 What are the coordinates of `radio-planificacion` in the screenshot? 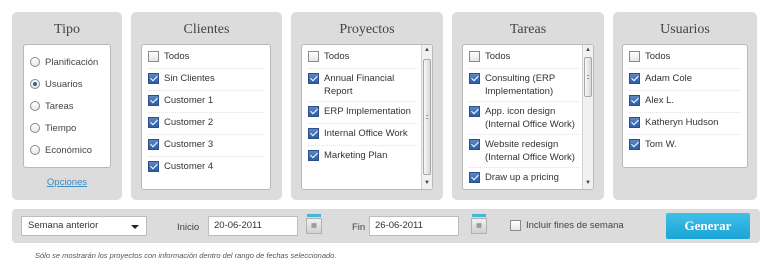 It's located at (35, 62).